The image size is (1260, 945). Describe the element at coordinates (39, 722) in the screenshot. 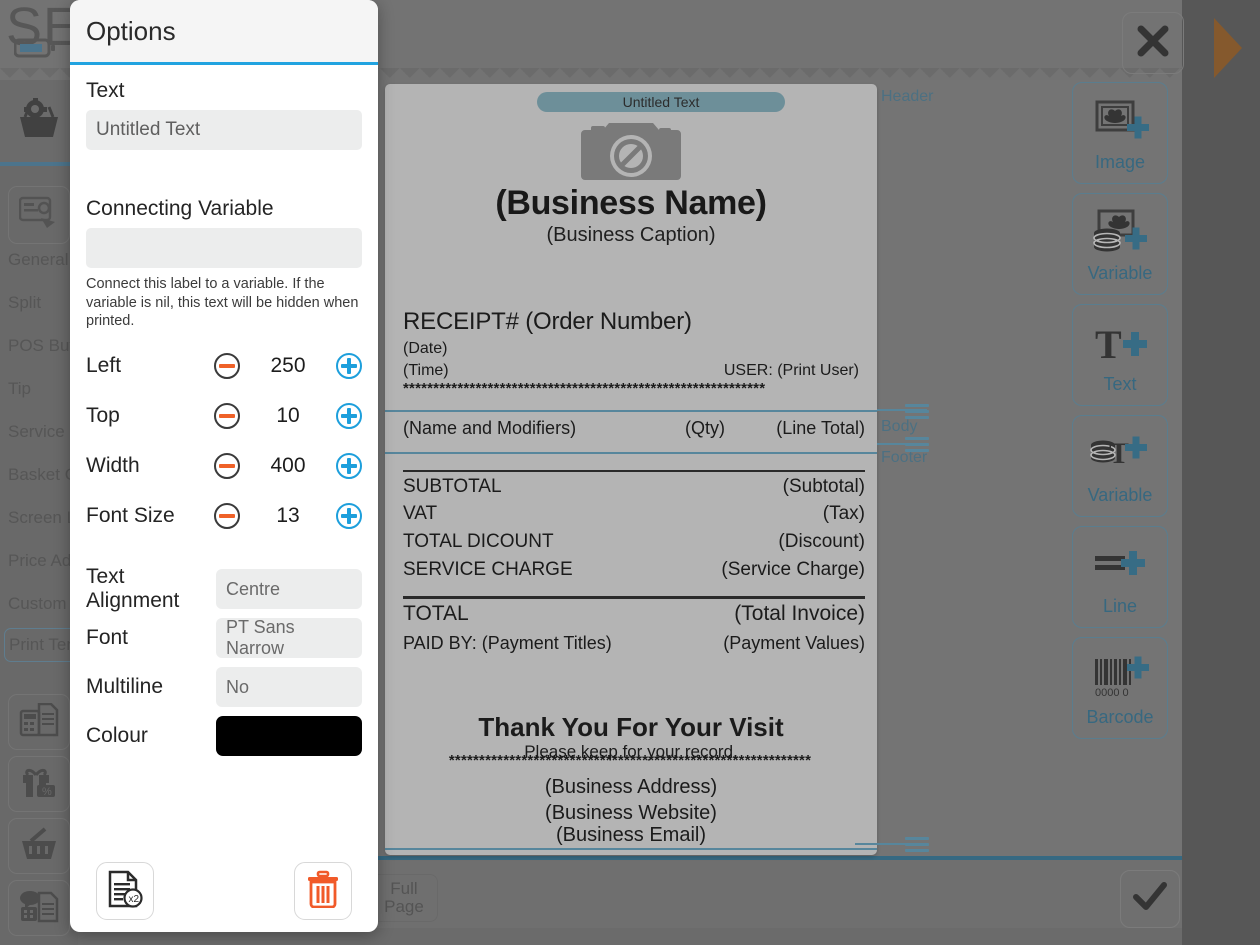

I see `sidebar-calculator-document-button` at that location.